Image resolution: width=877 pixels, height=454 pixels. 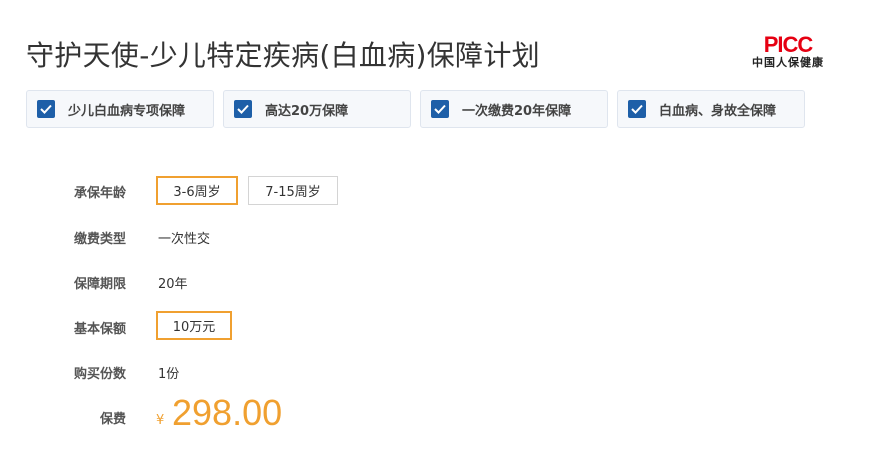 I want to click on quantity-label: 购买份数, so click(x=99, y=374).